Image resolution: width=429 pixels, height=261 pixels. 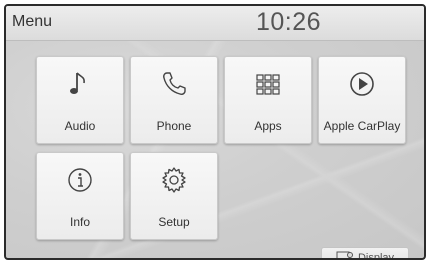 I want to click on phone-icon, so click(x=174, y=84).